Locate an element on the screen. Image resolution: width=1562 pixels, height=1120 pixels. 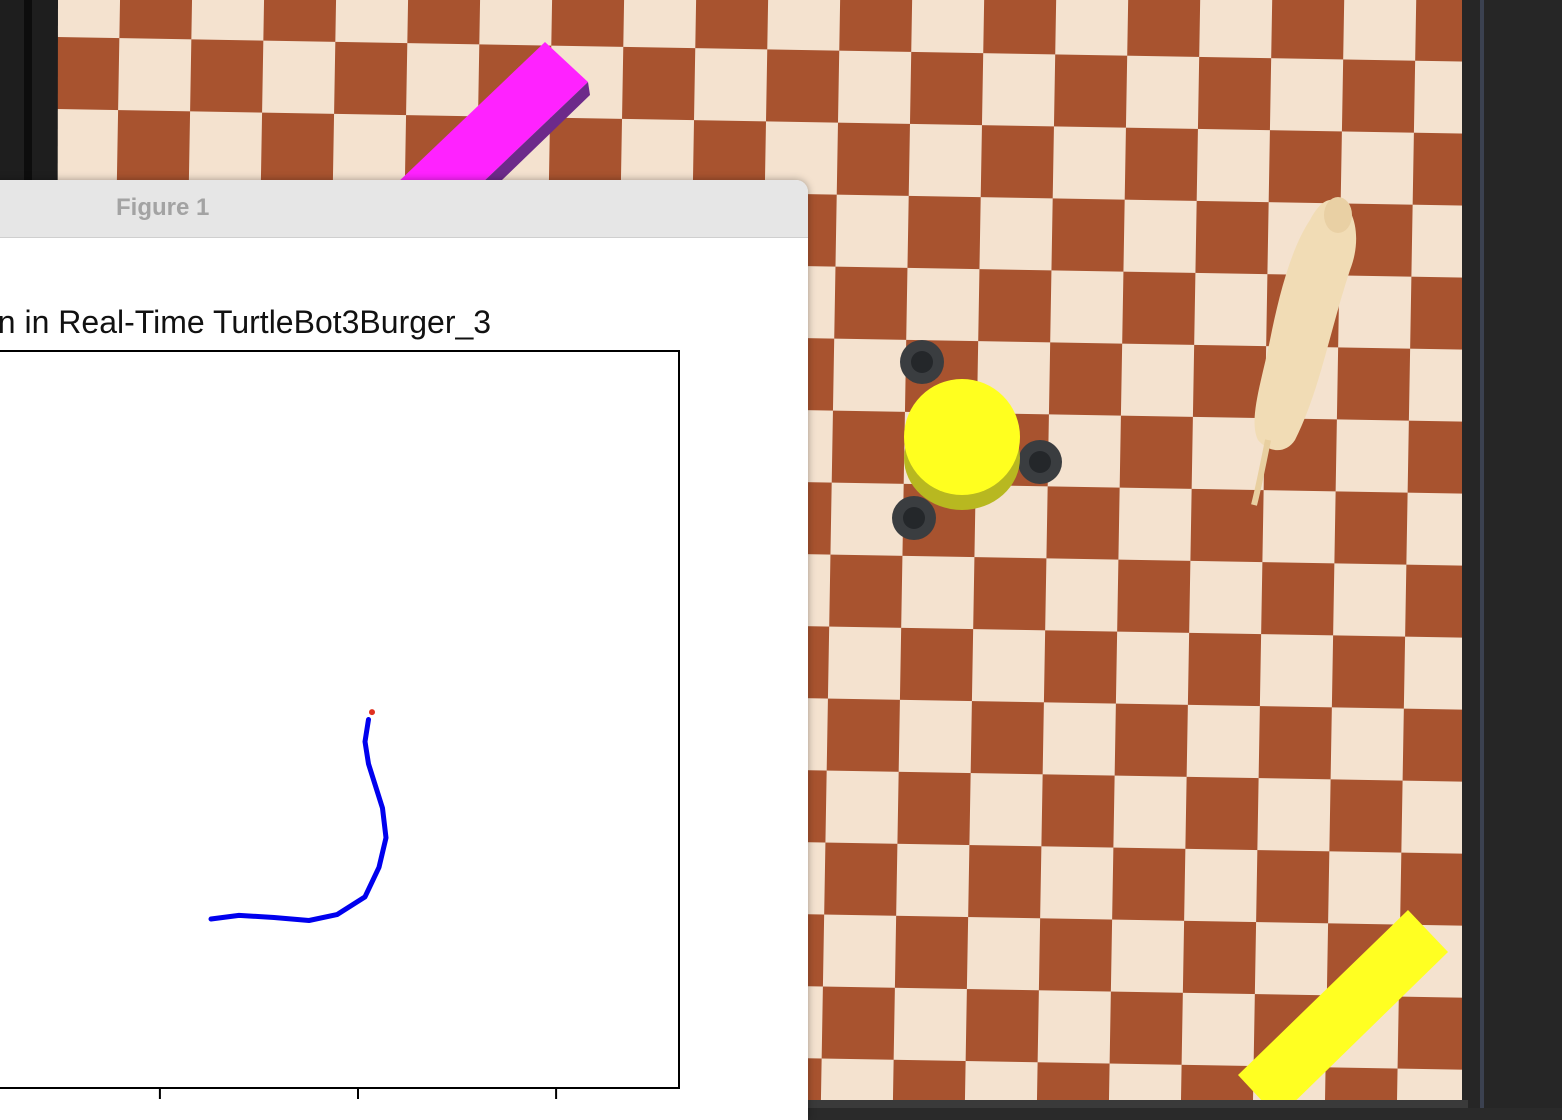
current-position-marker is located at coordinates (372, 712).